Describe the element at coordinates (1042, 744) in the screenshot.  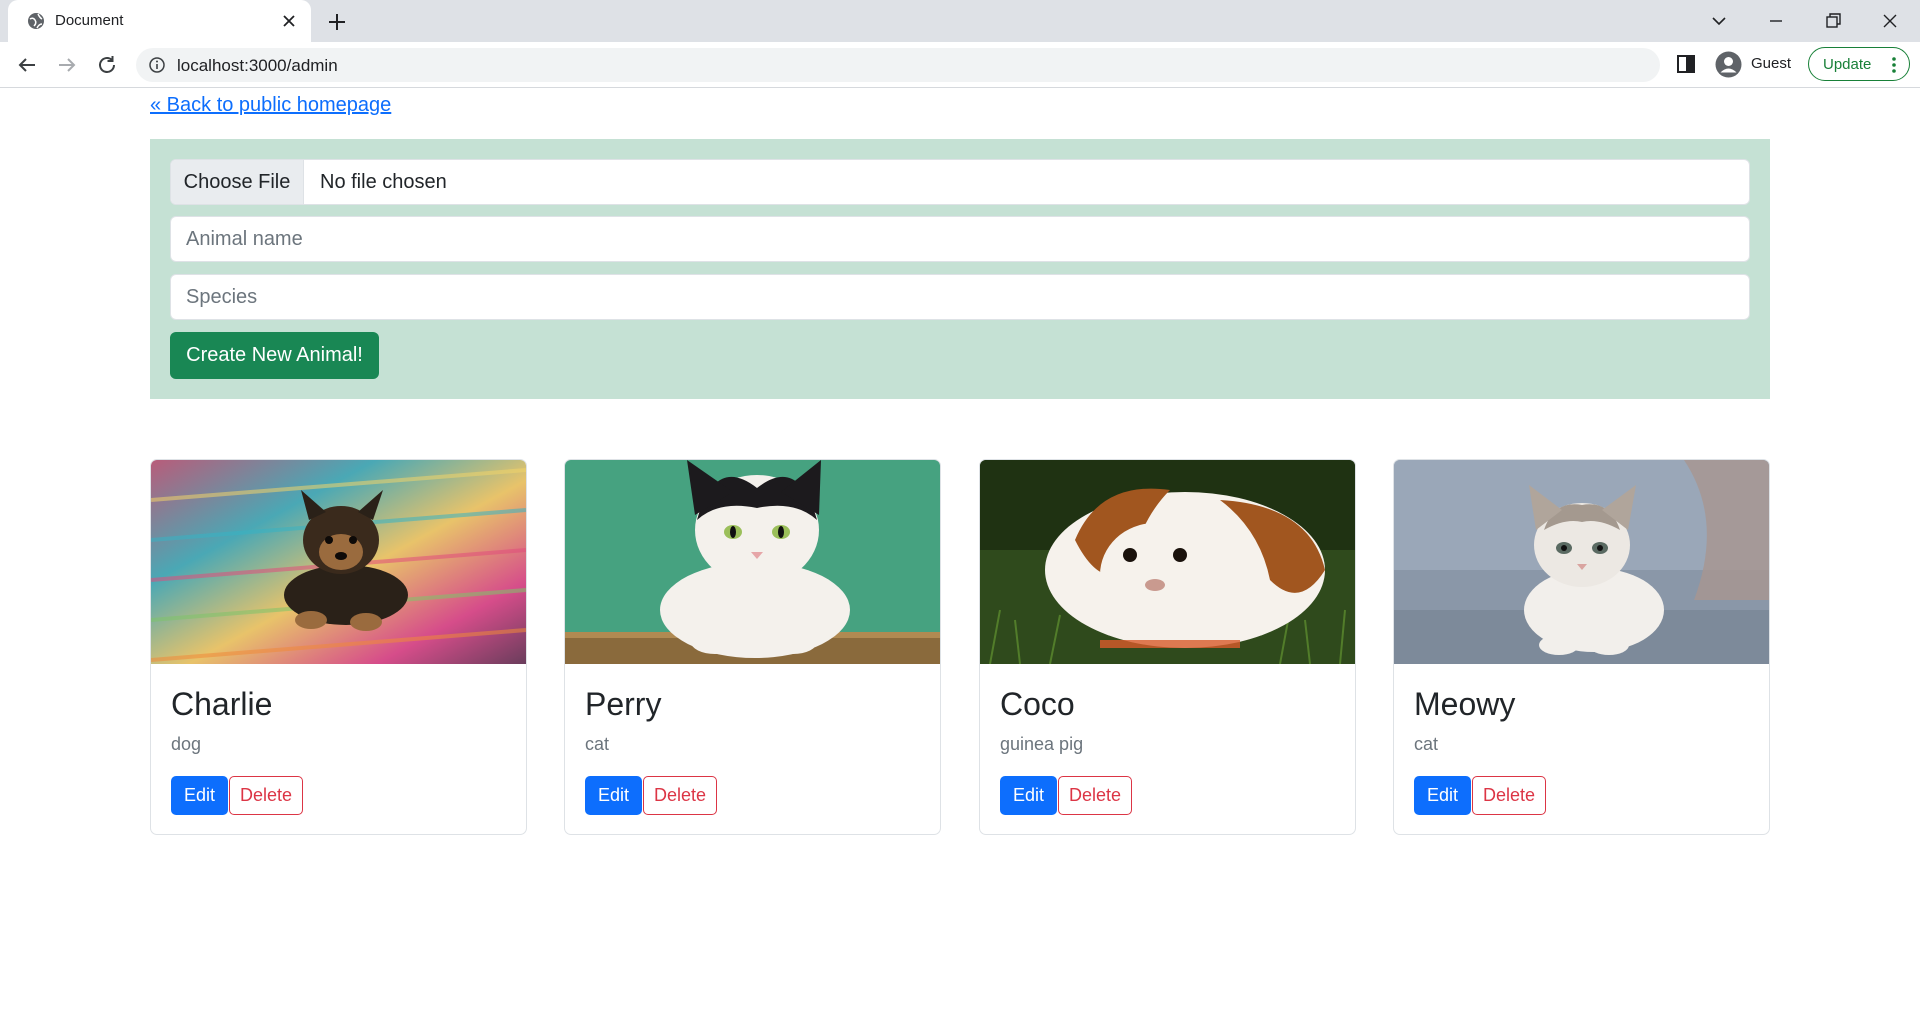
I see `animal-species: guinea pig` at that location.